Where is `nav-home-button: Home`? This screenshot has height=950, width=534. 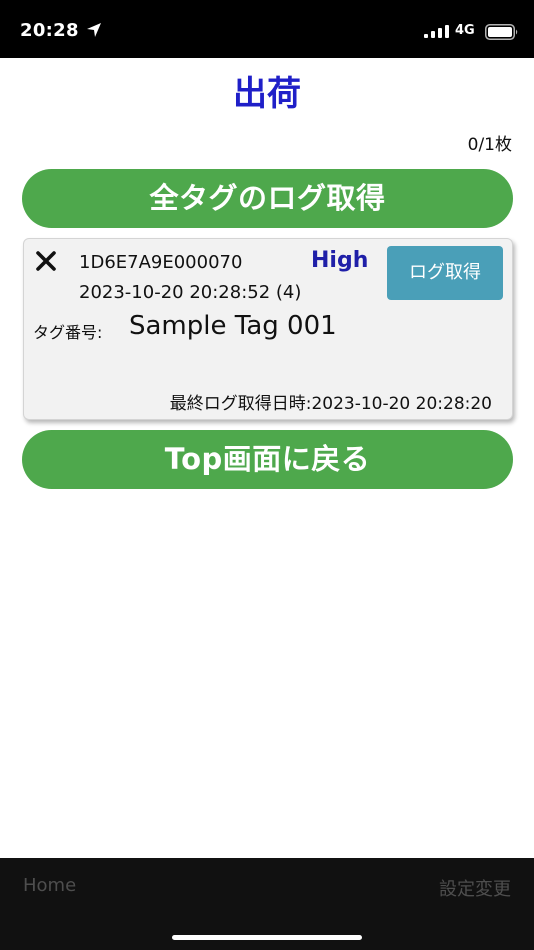
nav-home-button: Home is located at coordinates (49, 885).